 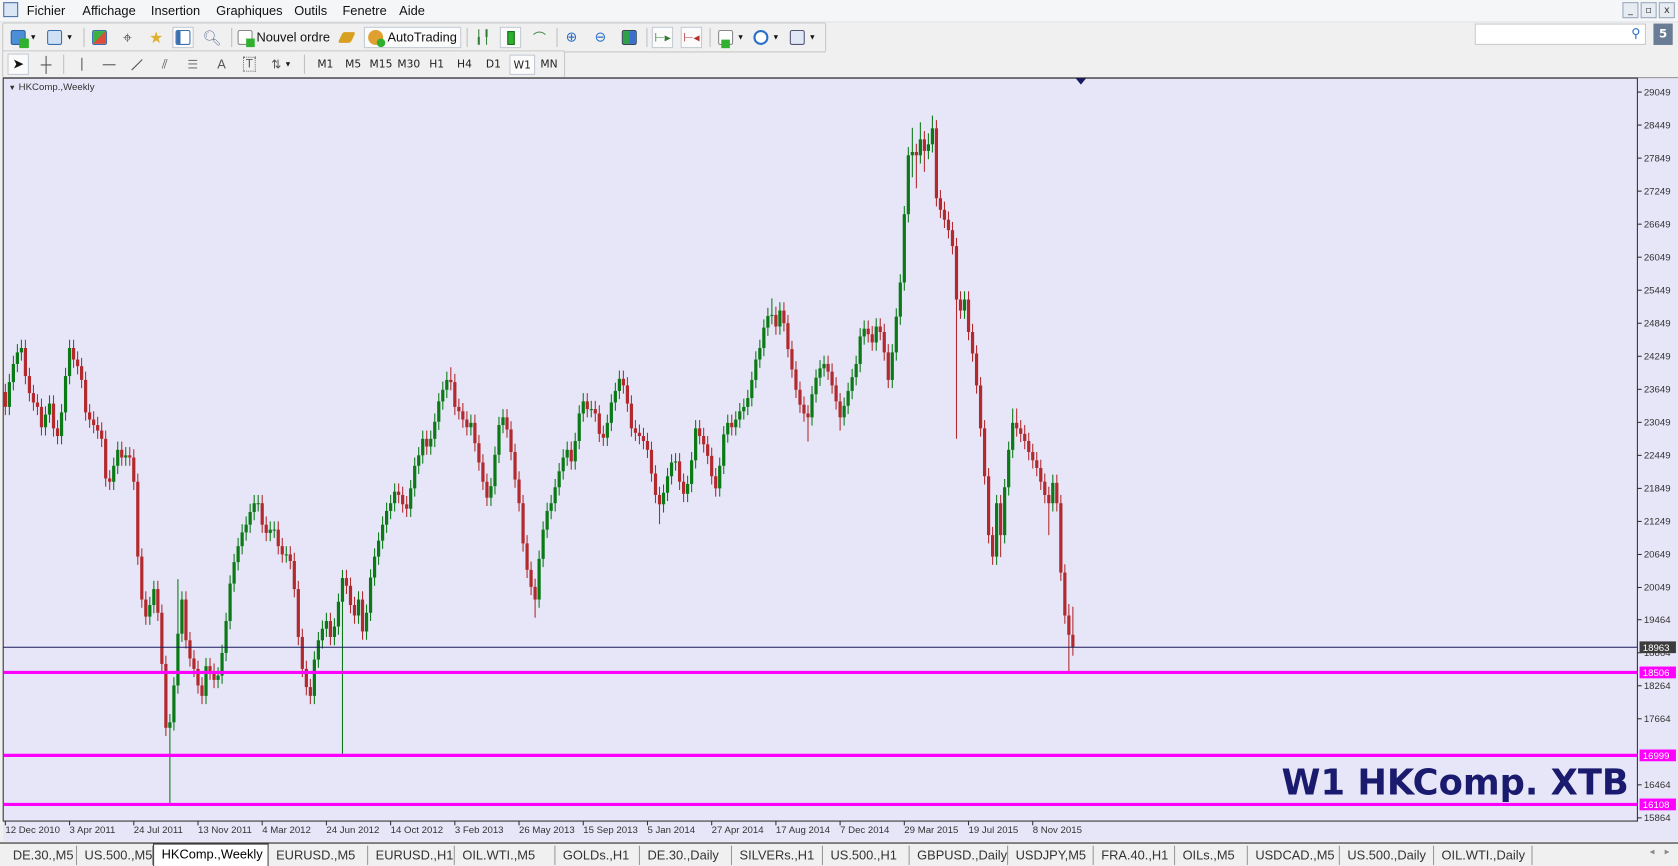 What do you see at coordinates (18, 64) in the screenshot?
I see `cursor-button: ➤` at bounding box center [18, 64].